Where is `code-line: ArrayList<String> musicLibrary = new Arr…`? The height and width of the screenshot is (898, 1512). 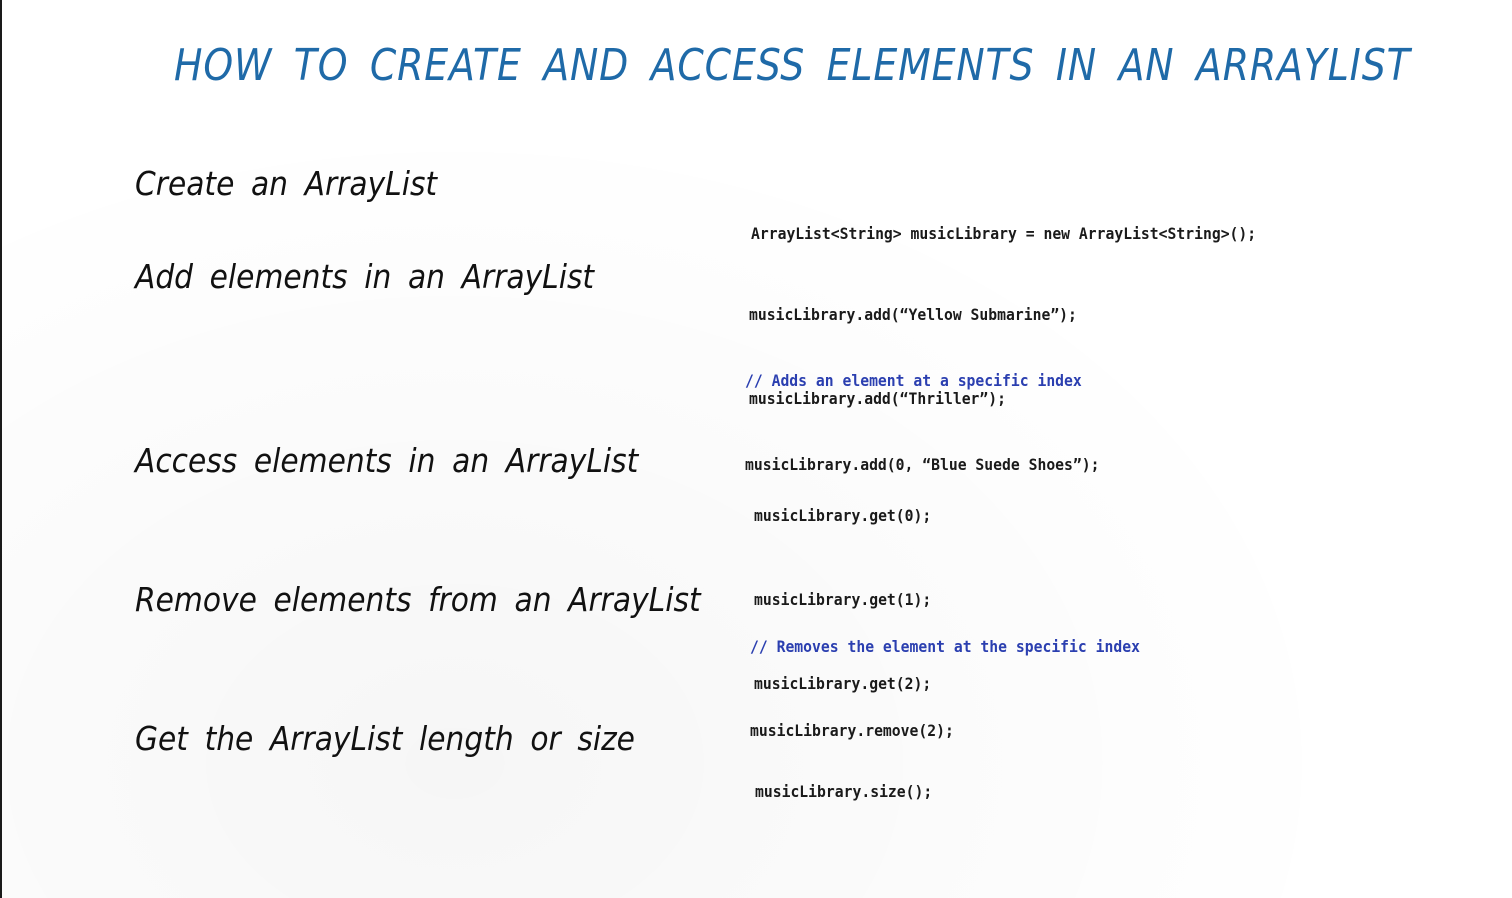 code-line: ArrayList<String> musicLibrary = new Arr… is located at coordinates (1004, 233).